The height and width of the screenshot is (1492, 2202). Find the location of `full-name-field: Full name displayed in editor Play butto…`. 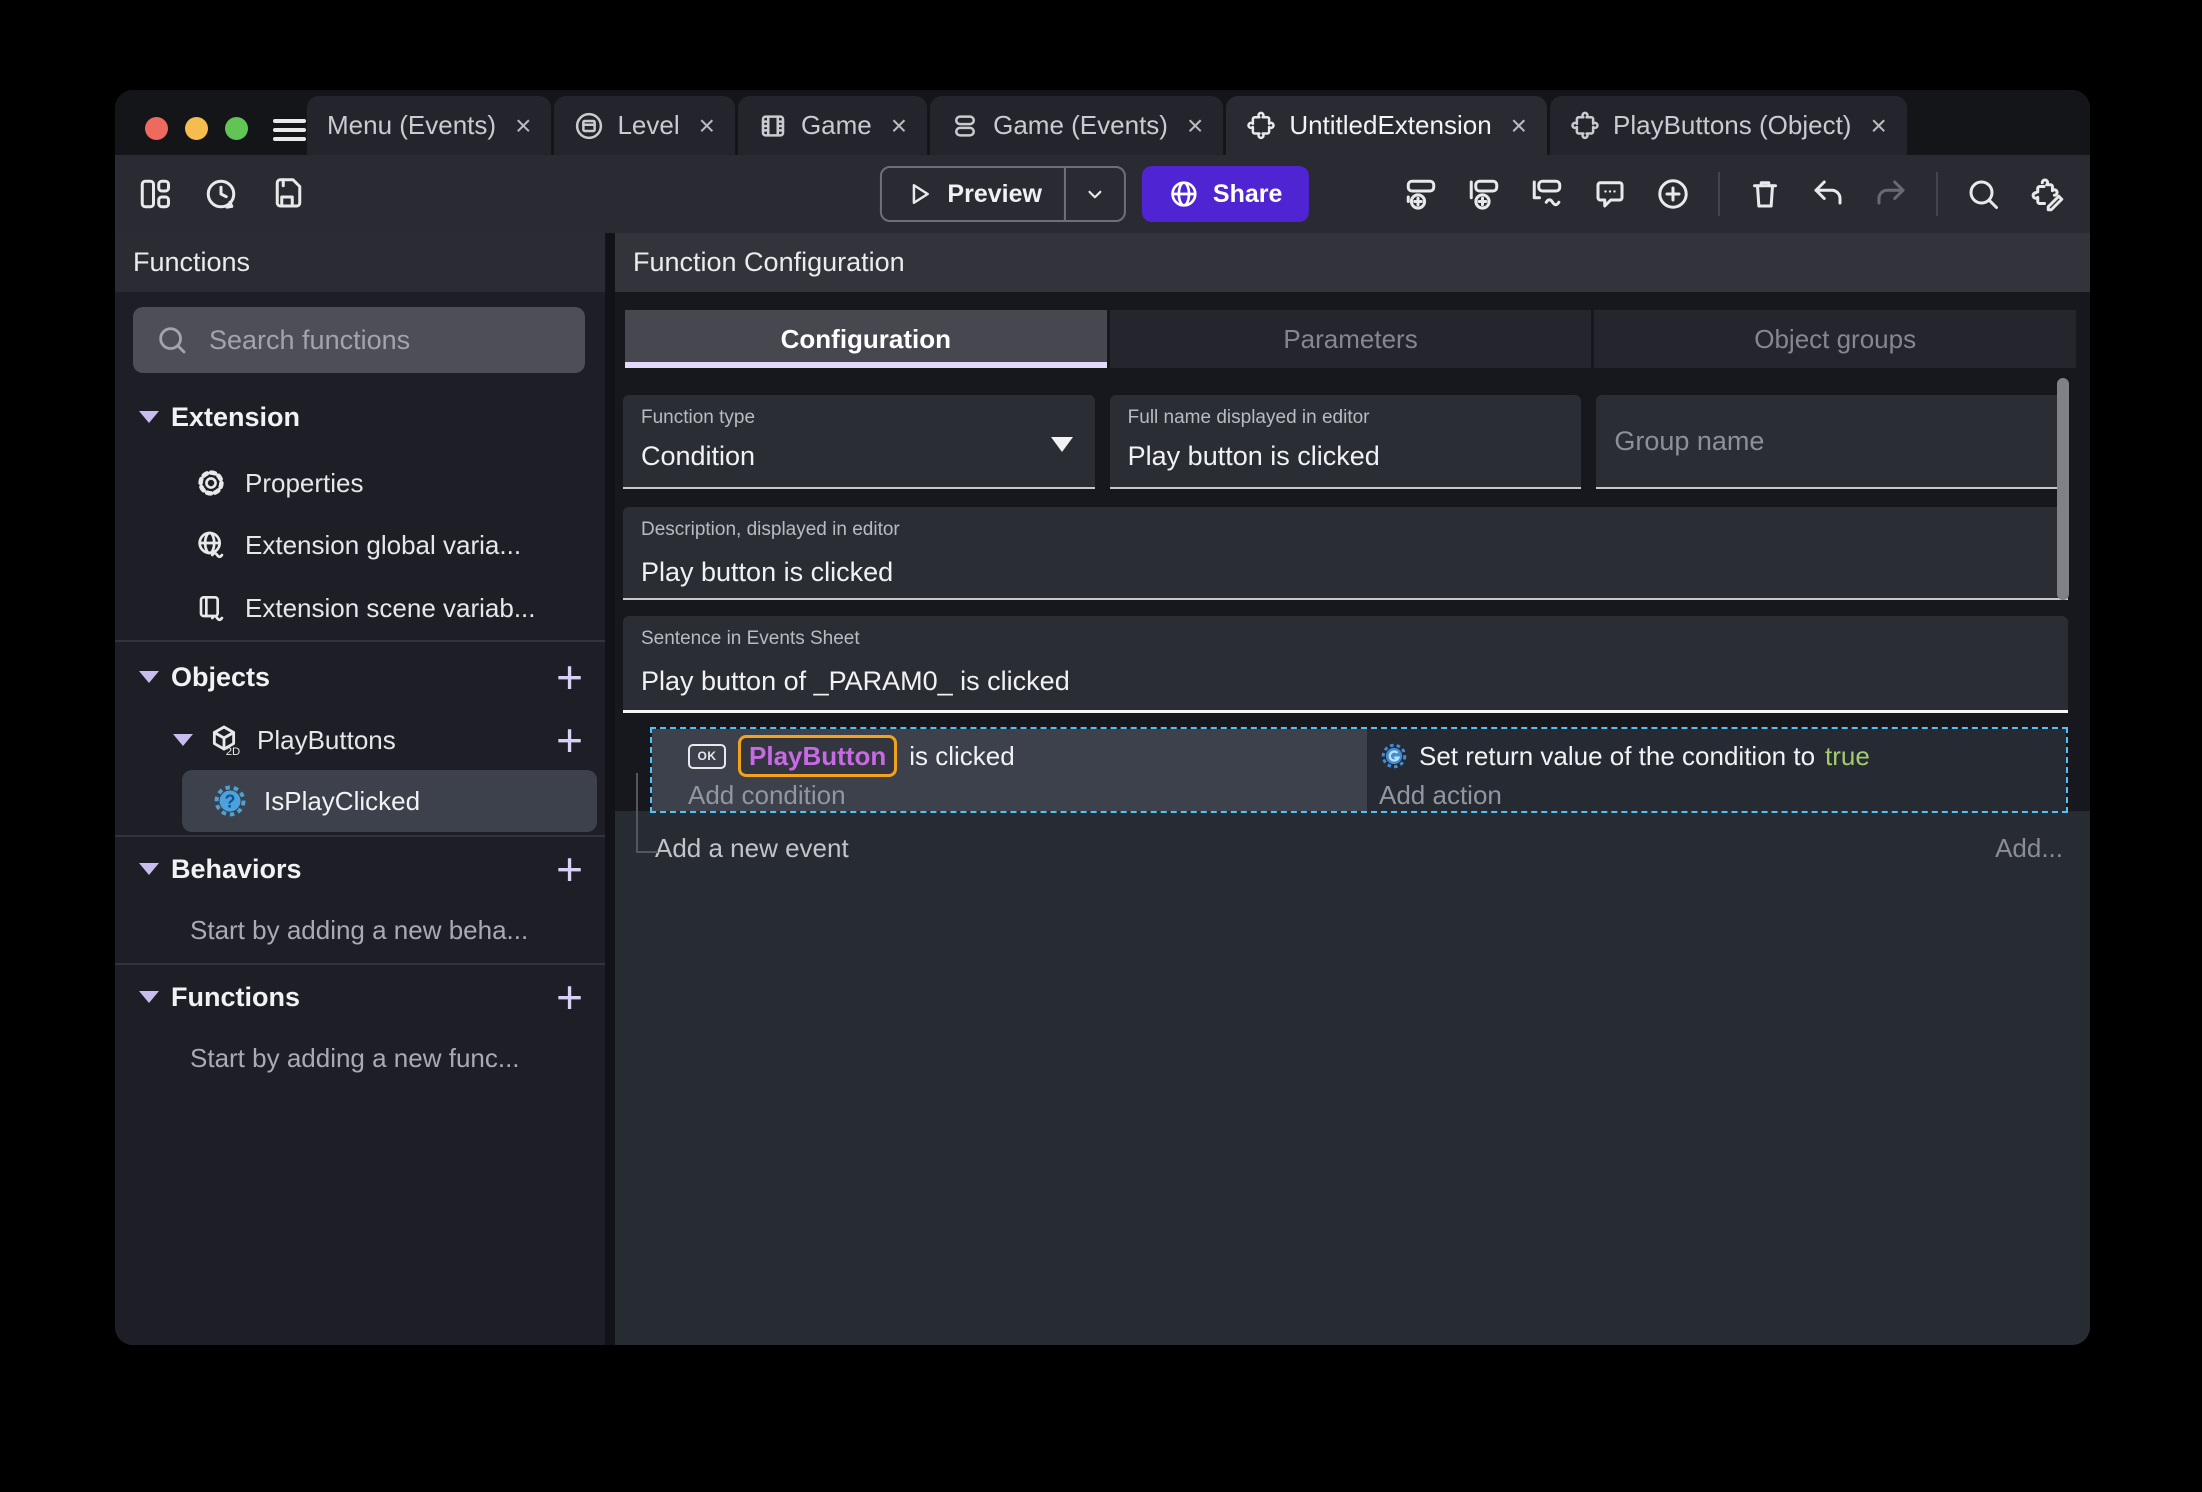

full-name-field: Full name displayed in editor Play butto… is located at coordinates (1345, 442).